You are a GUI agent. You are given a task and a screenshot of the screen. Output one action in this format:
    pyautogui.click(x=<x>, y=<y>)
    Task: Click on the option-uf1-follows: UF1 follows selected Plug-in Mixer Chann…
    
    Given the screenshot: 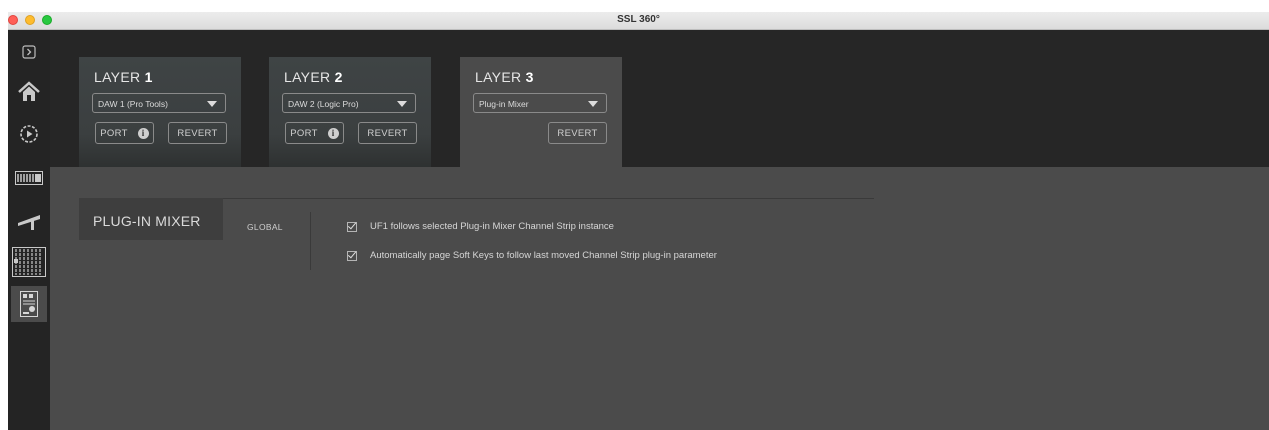 What is the action you would take?
    pyautogui.click(x=480, y=226)
    